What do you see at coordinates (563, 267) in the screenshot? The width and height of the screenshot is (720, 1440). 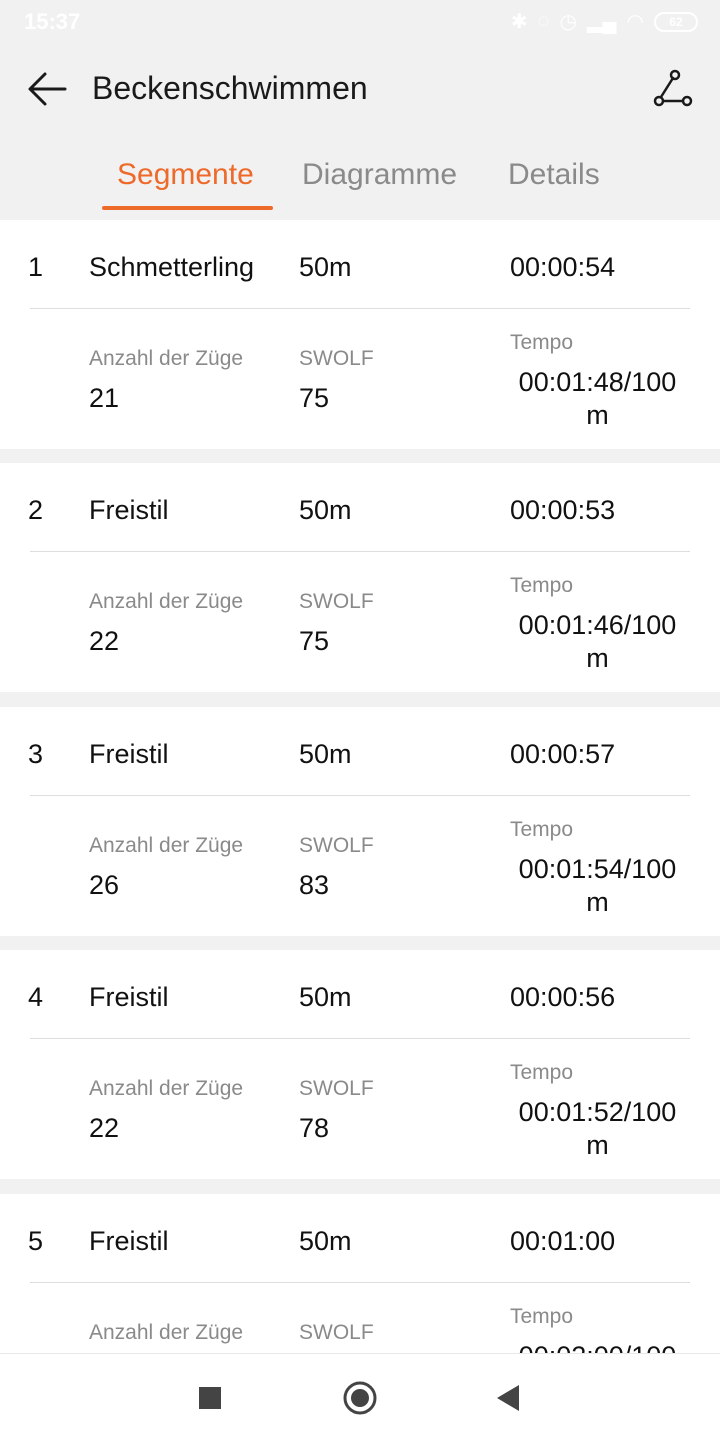 I see `segment-duration: 00:00:54` at bounding box center [563, 267].